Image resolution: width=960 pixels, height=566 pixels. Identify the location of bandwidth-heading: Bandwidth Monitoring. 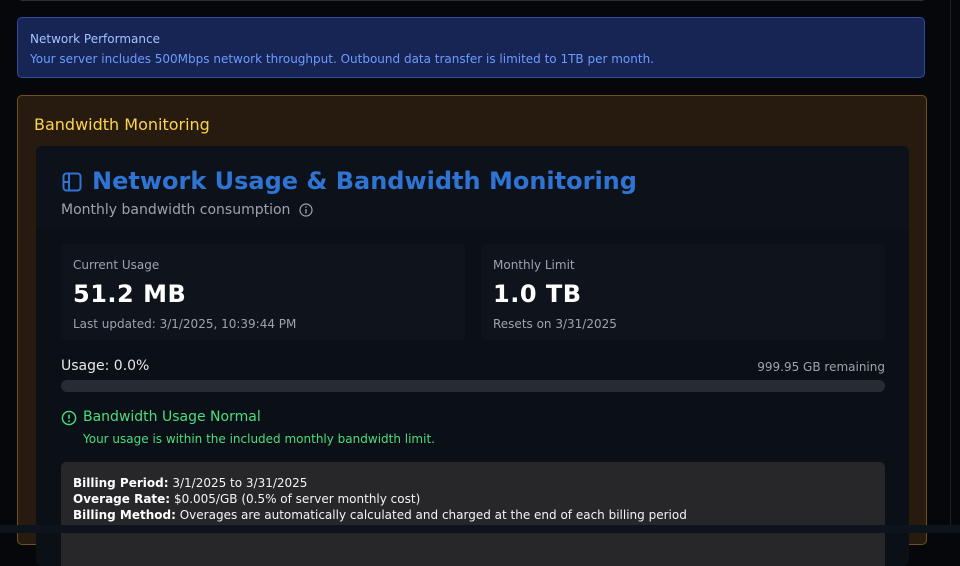
(122, 124).